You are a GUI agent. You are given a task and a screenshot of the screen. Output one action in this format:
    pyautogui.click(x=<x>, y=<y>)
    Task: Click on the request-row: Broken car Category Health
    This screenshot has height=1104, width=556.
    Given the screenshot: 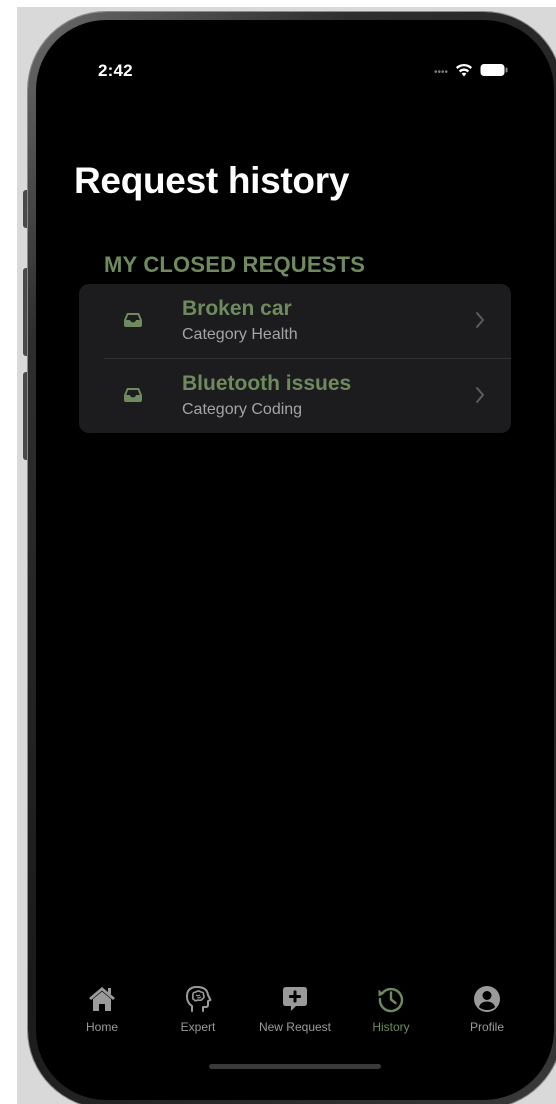 What is the action you would take?
    pyautogui.click(x=295, y=321)
    